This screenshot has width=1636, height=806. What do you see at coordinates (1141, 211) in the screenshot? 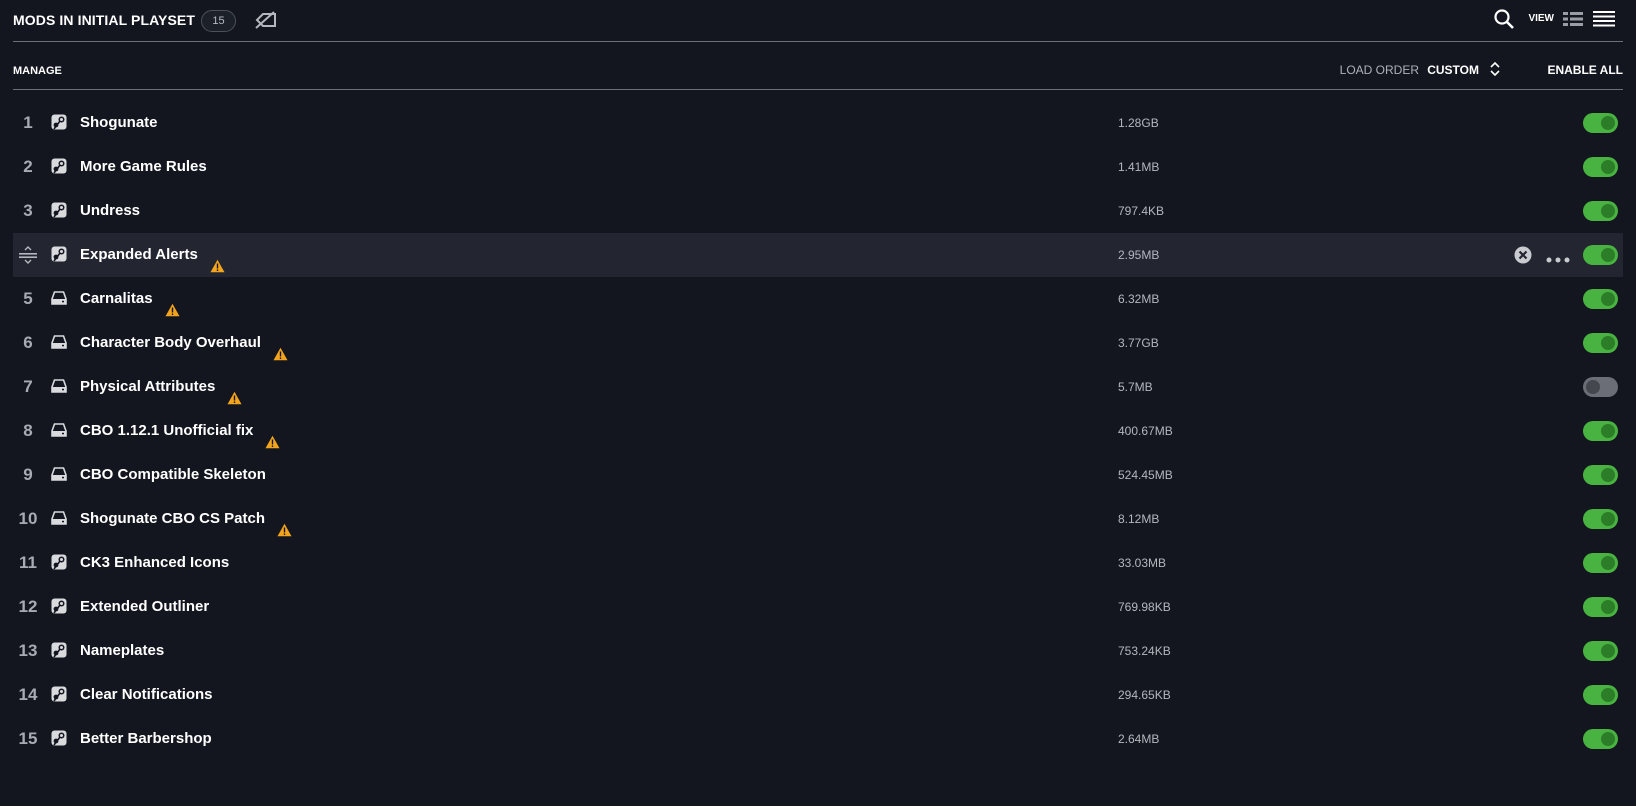
I see `mod-size: 797.4KB` at bounding box center [1141, 211].